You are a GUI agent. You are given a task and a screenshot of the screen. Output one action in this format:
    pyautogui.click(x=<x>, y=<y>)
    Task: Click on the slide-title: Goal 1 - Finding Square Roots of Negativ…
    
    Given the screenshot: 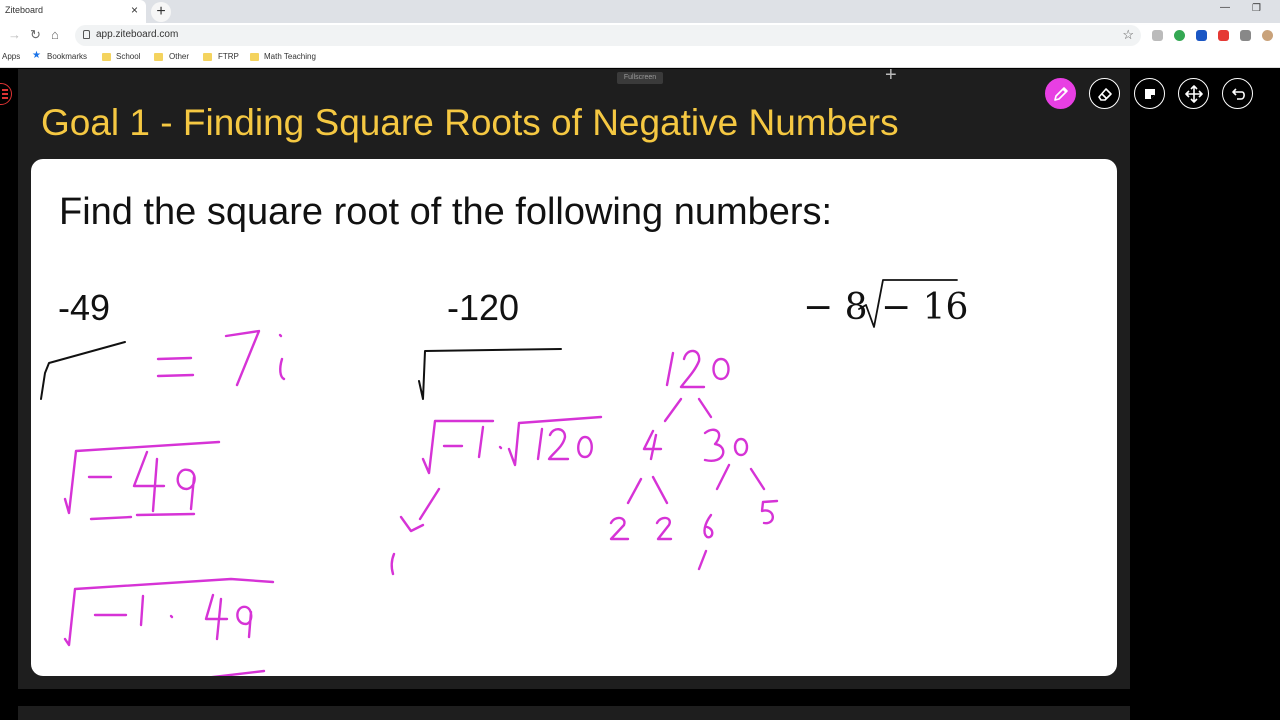 What is the action you would take?
    pyautogui.click(x=470, y=122)
    